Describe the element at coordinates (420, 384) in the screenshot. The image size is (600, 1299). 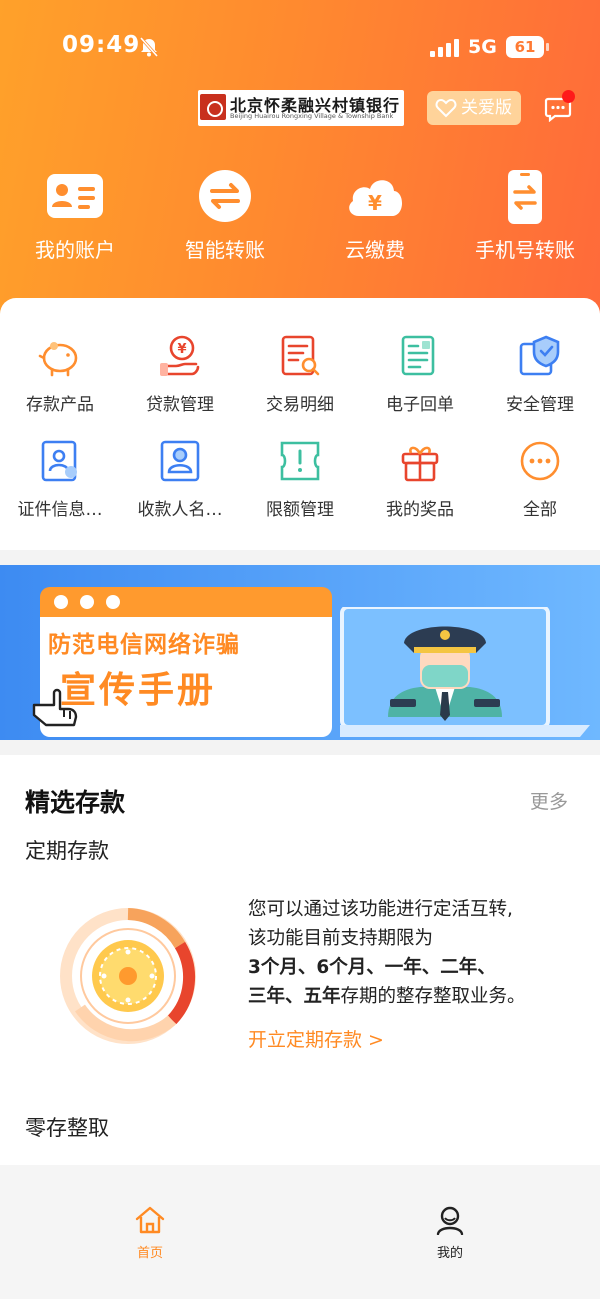
I see `service-e-receipt: 电子回单` at that location.